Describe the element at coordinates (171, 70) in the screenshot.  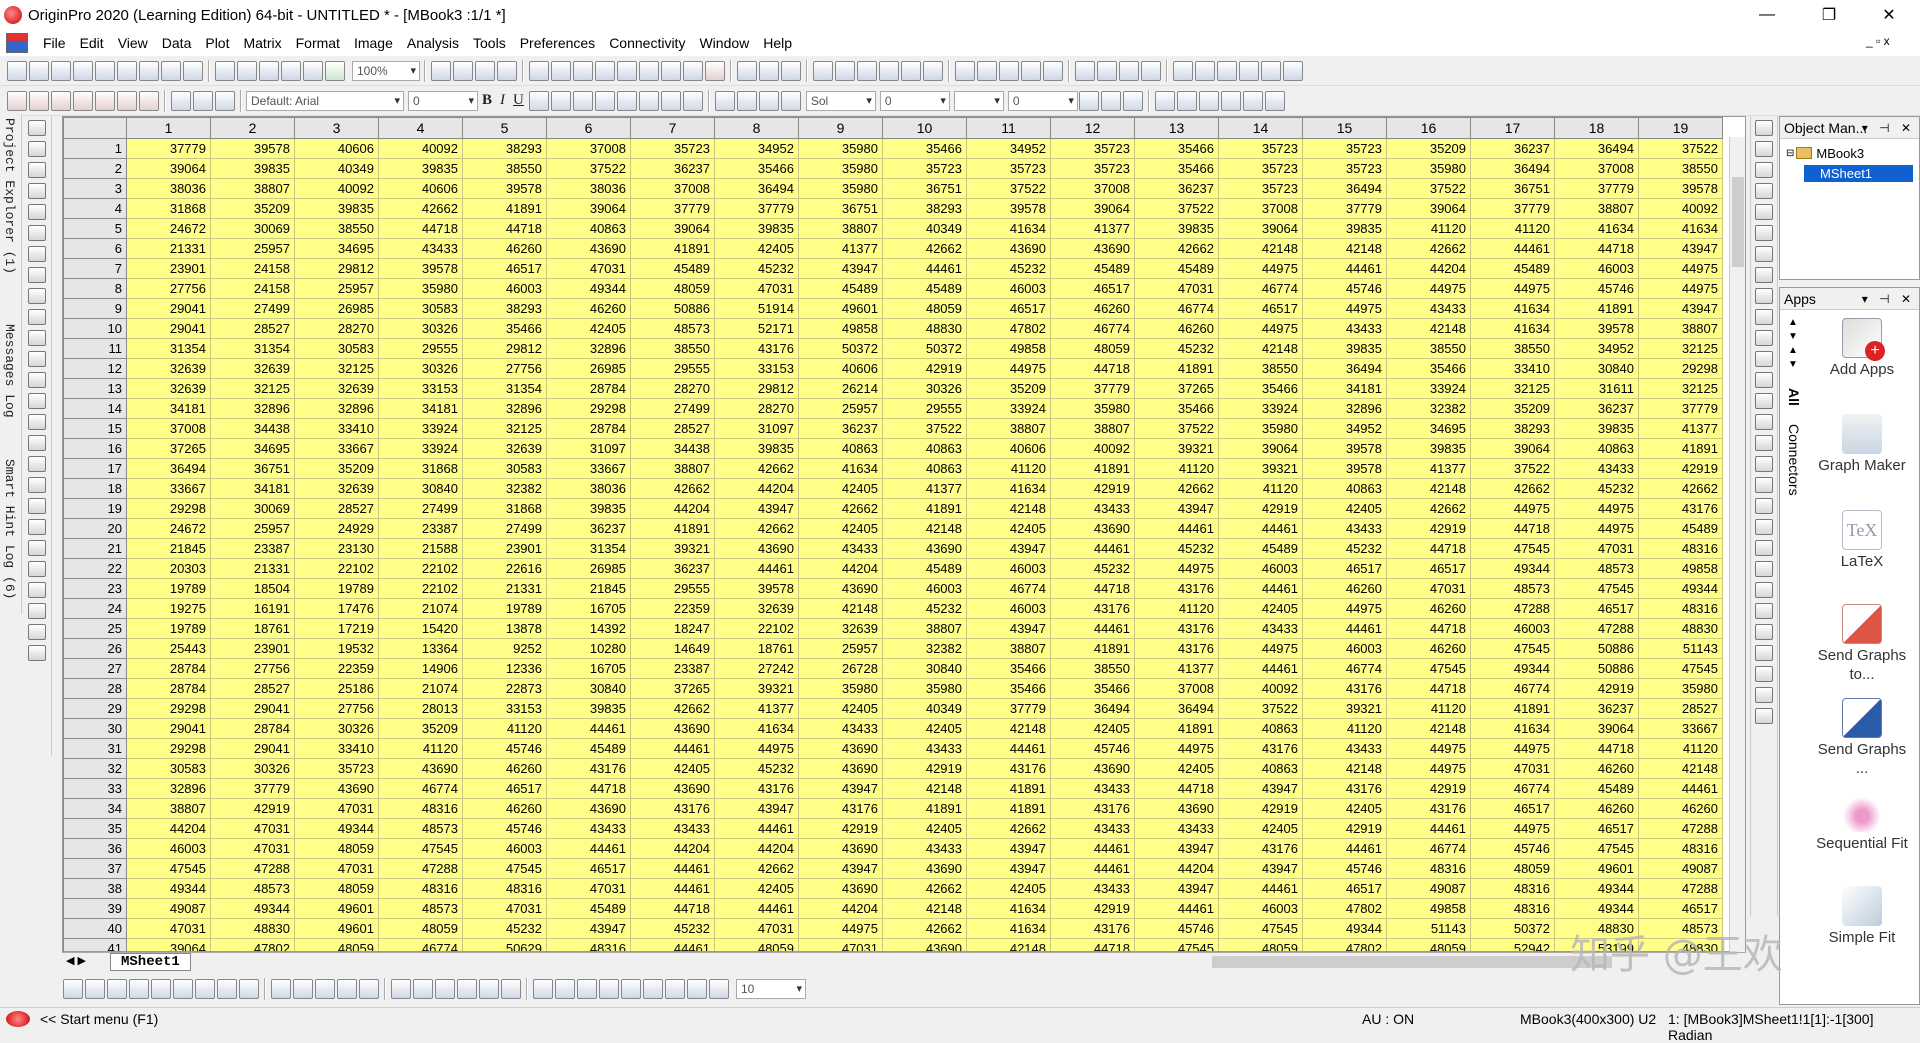
I see `new-excel-icon` at that location.